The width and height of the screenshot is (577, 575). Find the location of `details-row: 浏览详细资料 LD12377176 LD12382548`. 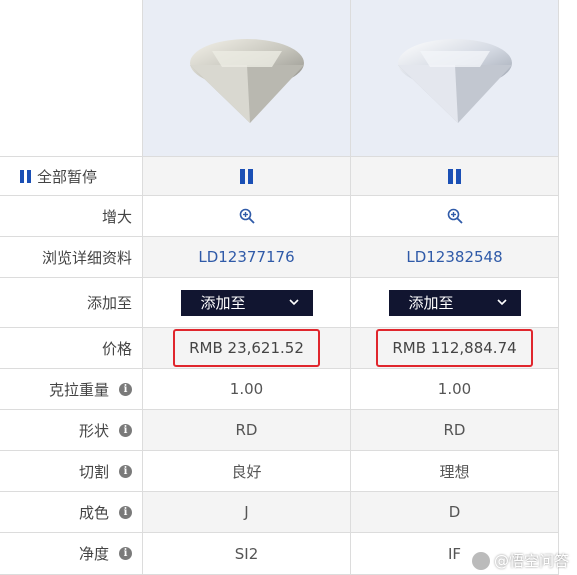

details-row: 浏览详细资料 LD12377176 LD12382548 is located at coordinates (279, 257).